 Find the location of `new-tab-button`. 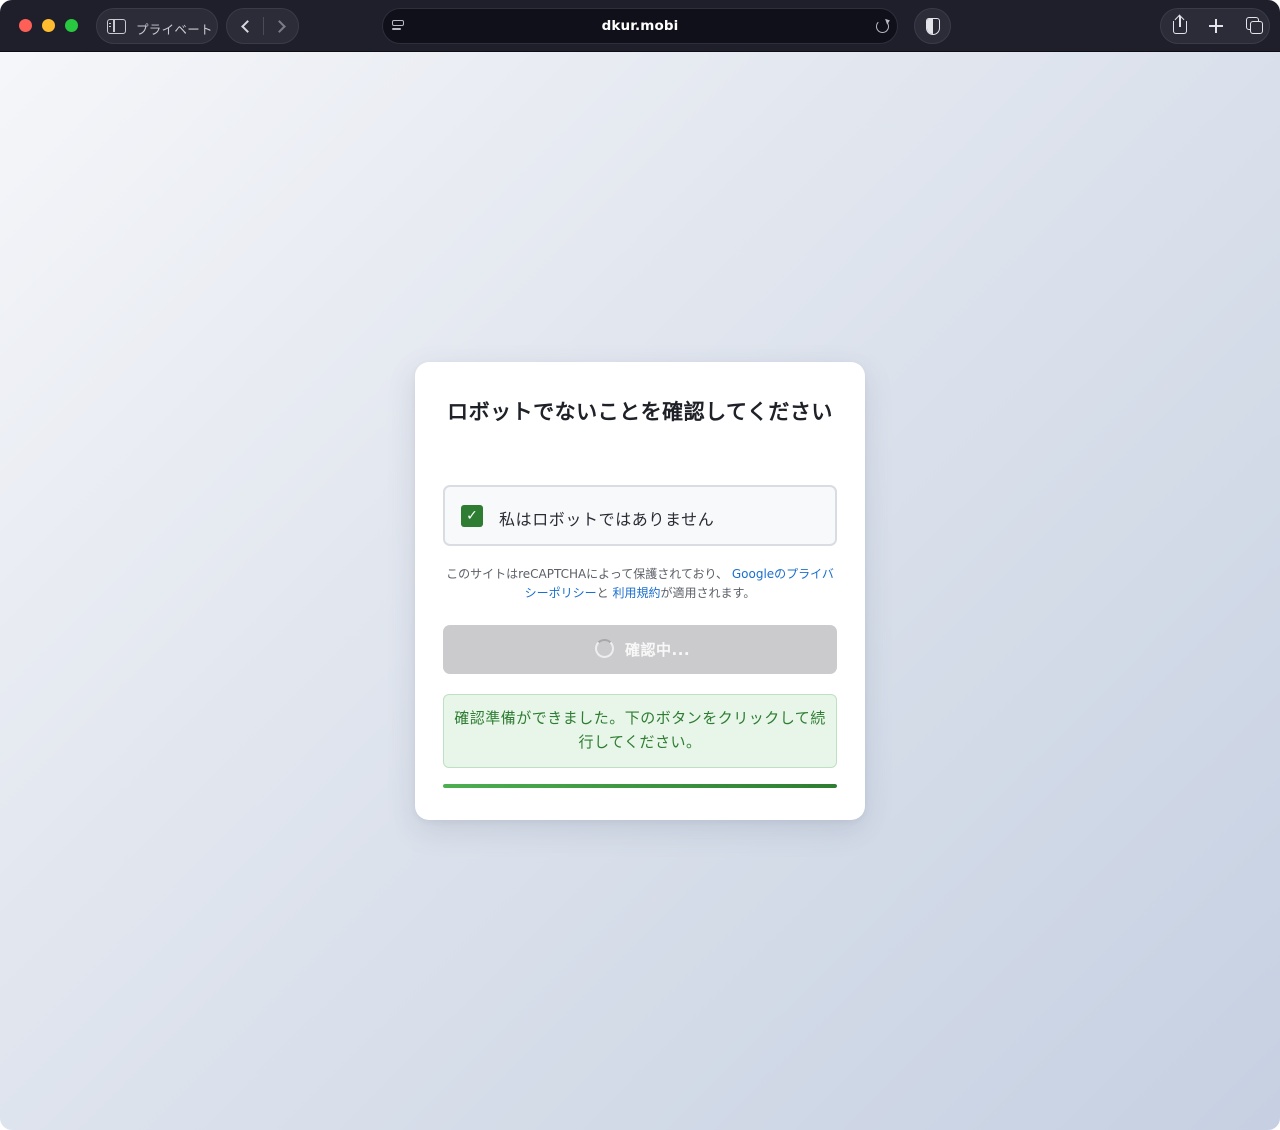

new-tab-button is located at coordinates (1216, 26).